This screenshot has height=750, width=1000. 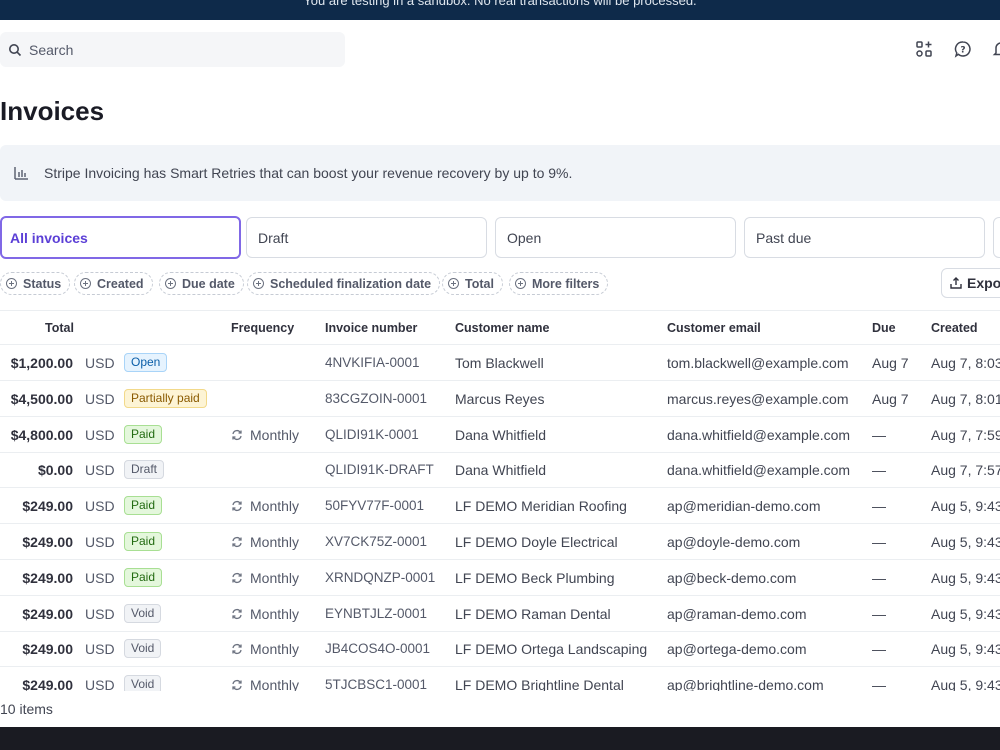 I want to click on filter-scheduled-finalization-date: Scheduled finalization date, so click(x=344, y=283).